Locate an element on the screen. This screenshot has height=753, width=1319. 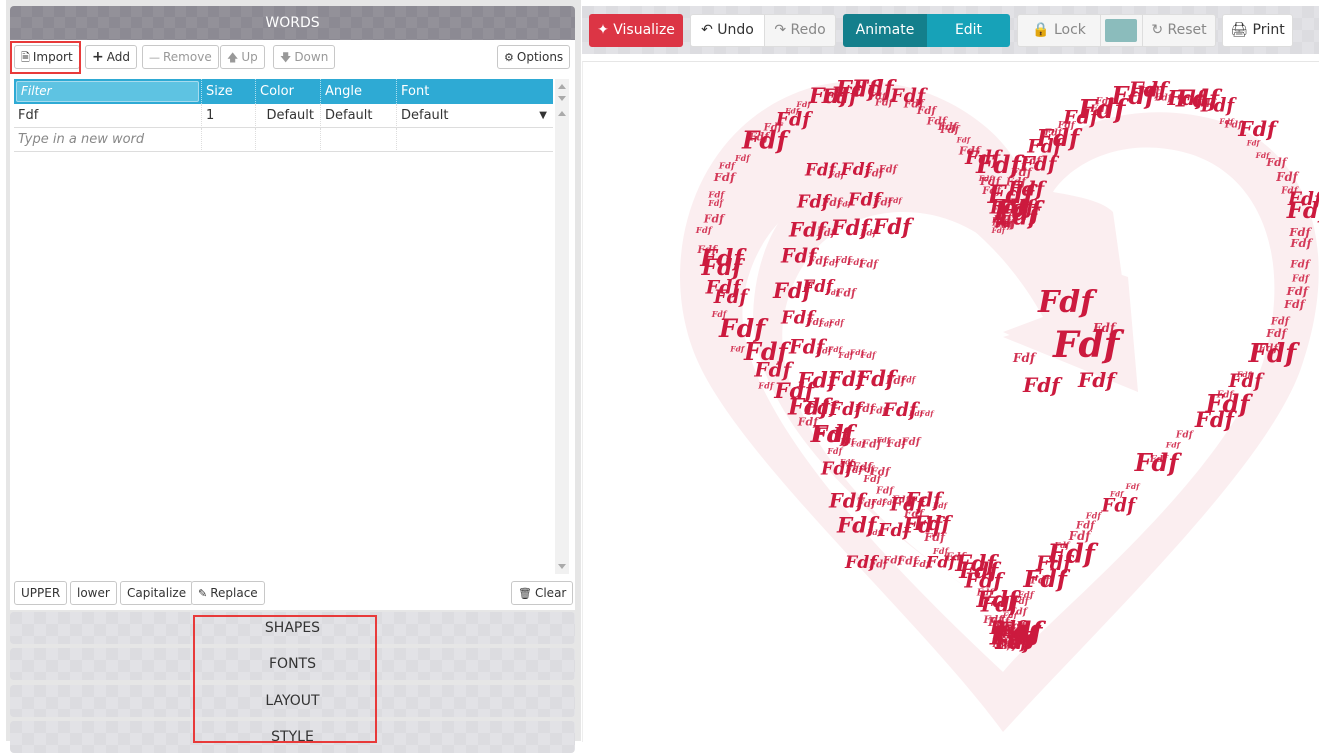
down-button: 🡇 Down is located at coordinates (304, 57).